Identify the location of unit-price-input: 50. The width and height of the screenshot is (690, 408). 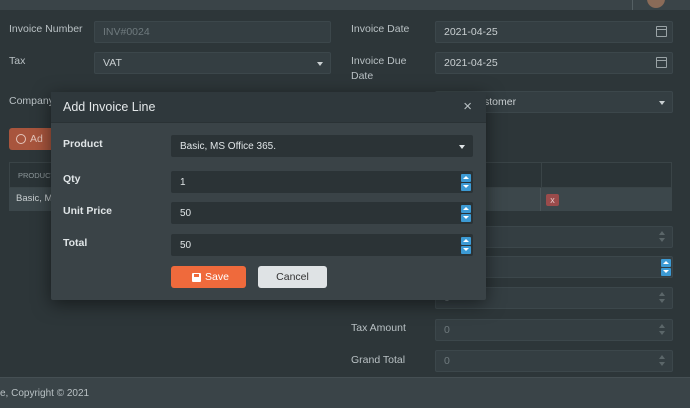
(322, 213).